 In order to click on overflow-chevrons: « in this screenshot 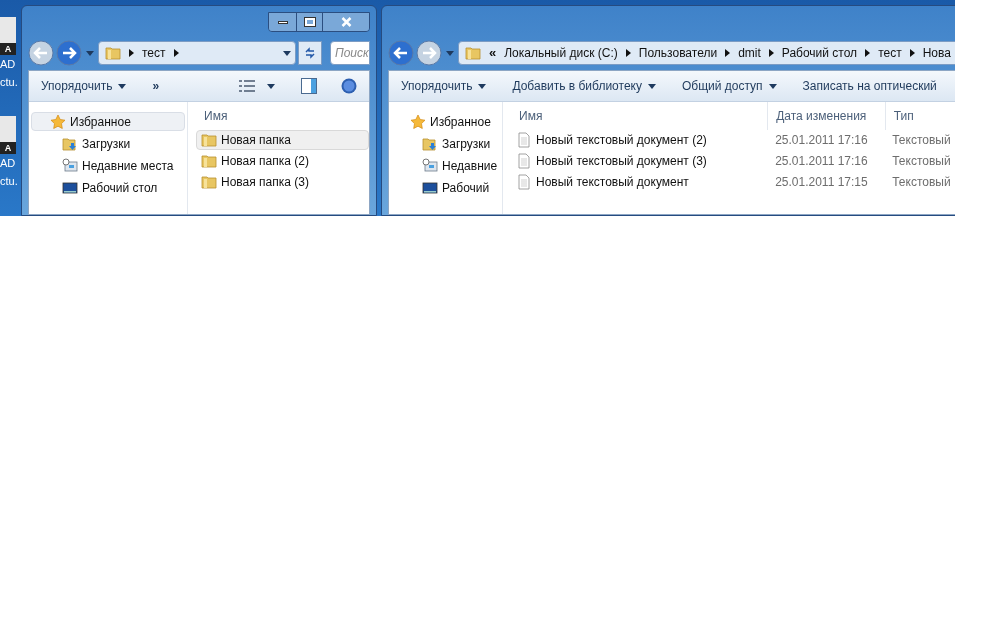, I will do `click(493, 53)`.